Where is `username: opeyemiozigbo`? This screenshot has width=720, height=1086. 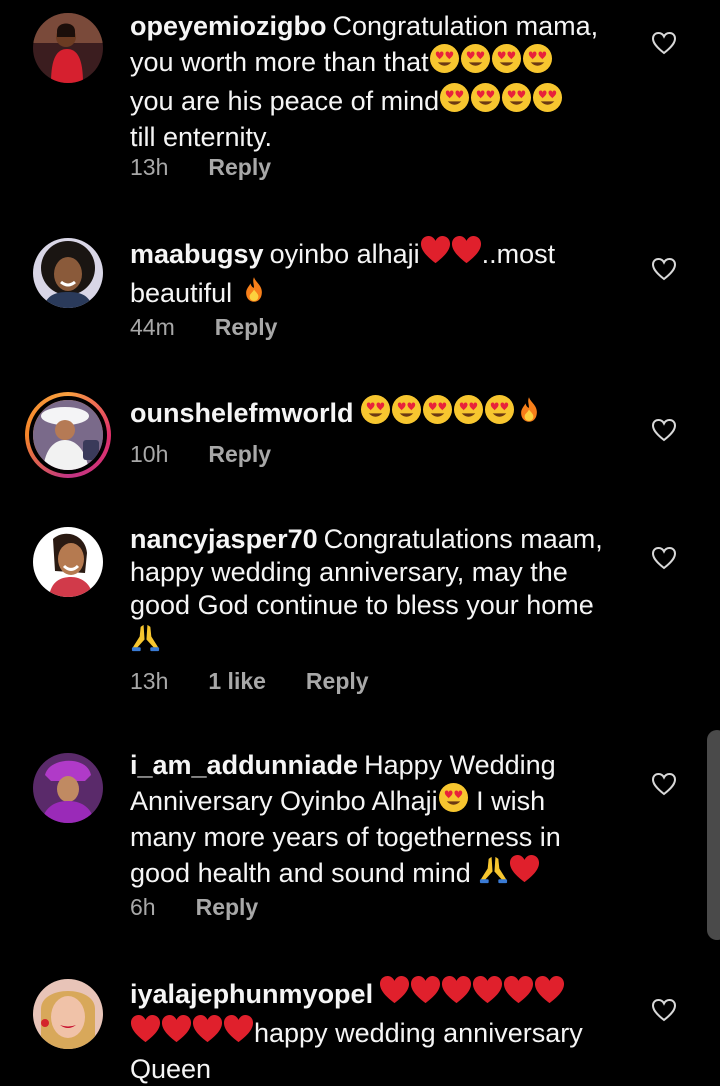 username: opeyemiozigbo is located at coordinates (228, 26).